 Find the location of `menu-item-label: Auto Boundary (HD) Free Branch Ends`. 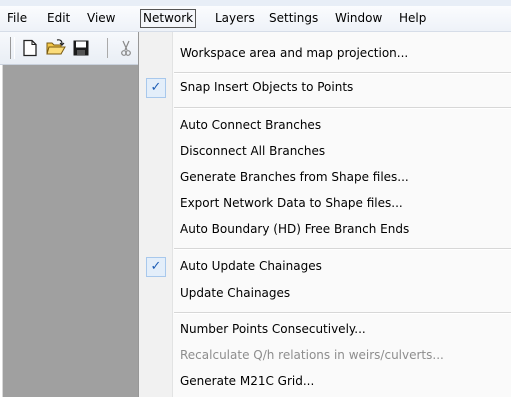

menu-item-label: Auto Boundary (HD) Free Branch Ends is located at coordinates (295, 229).